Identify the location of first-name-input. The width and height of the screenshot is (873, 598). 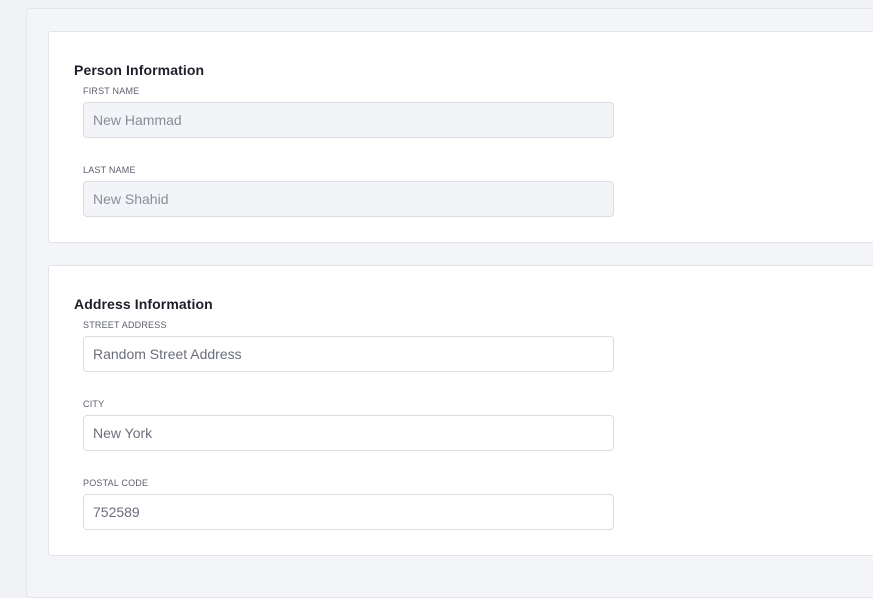
(348, 120).